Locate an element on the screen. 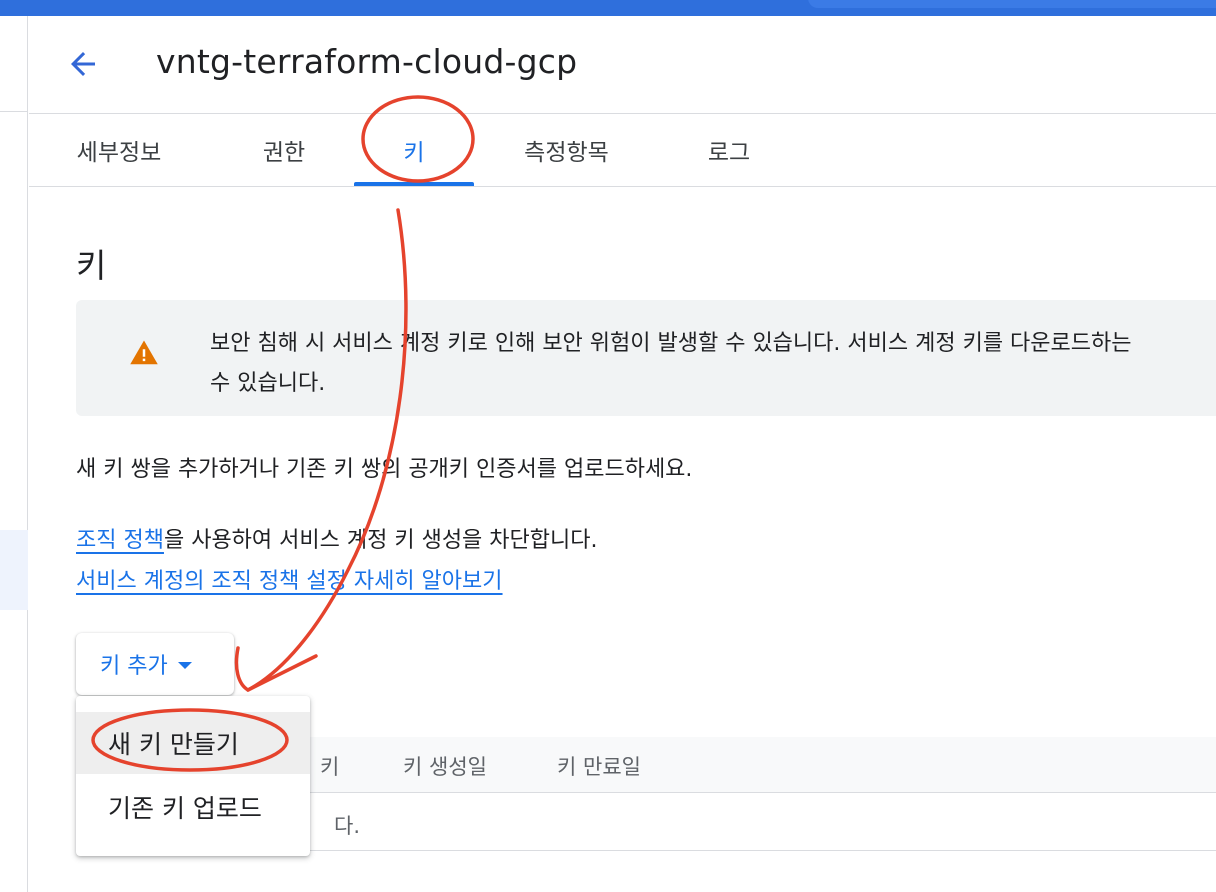 This screenshot has height=892, width=1216. warning-icon is located at coordinates (144, 352).